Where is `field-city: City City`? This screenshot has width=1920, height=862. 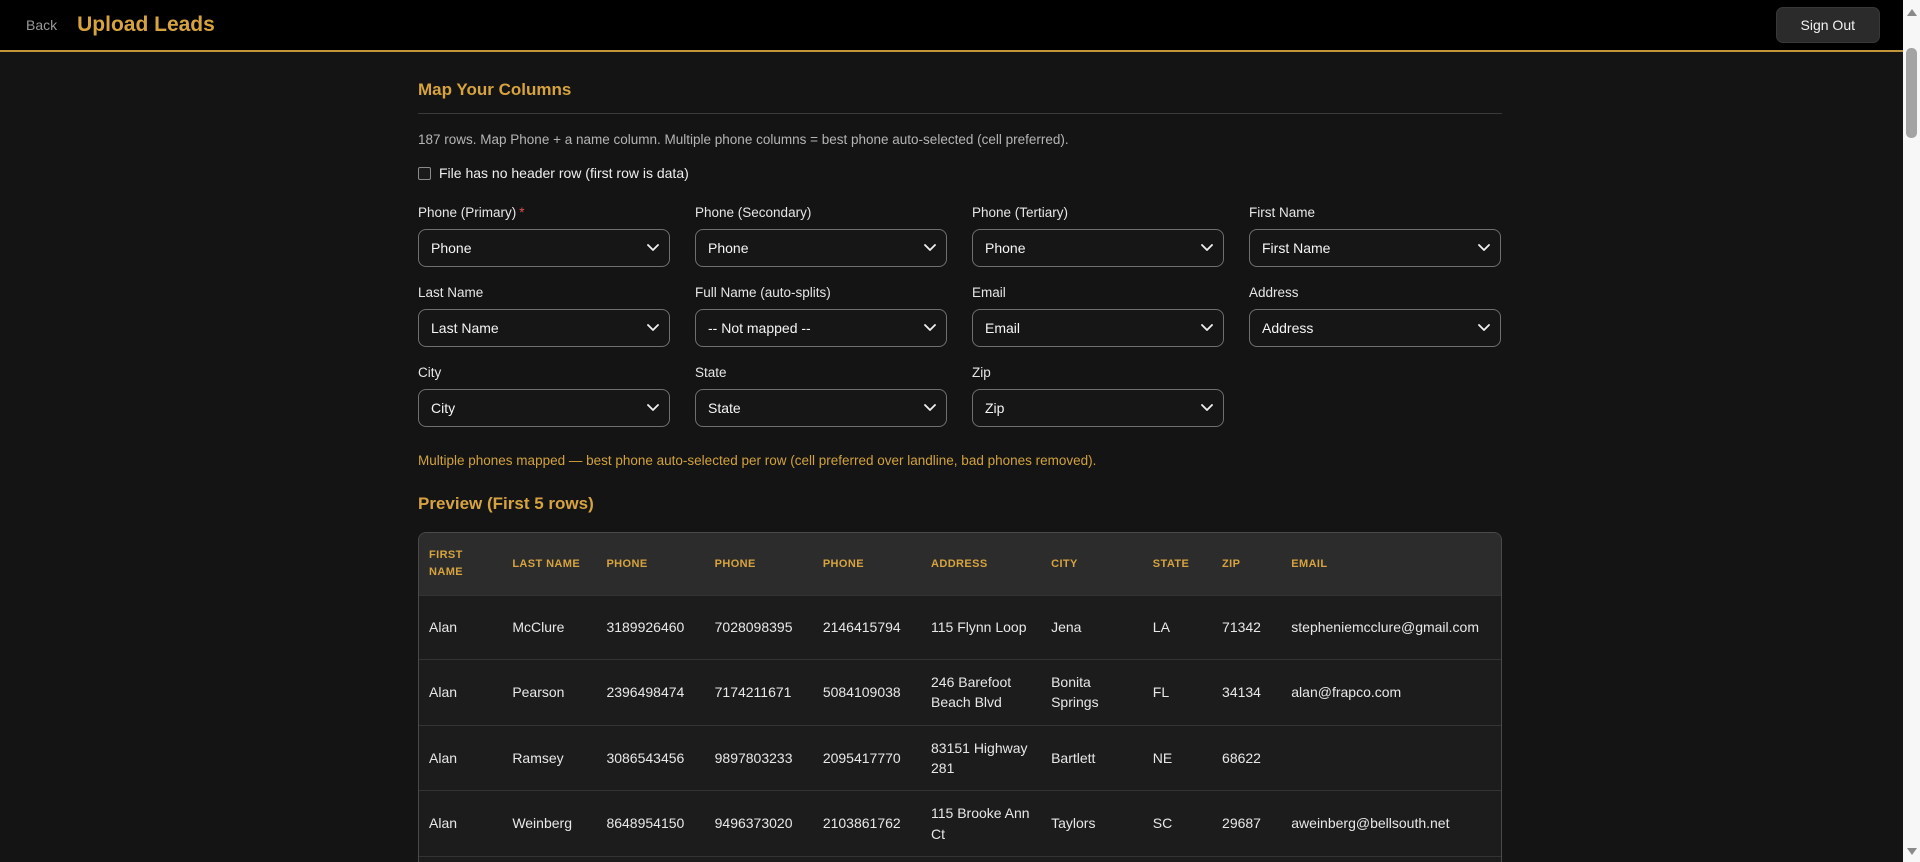
field-city: City City is located at coordinates (544, 396).